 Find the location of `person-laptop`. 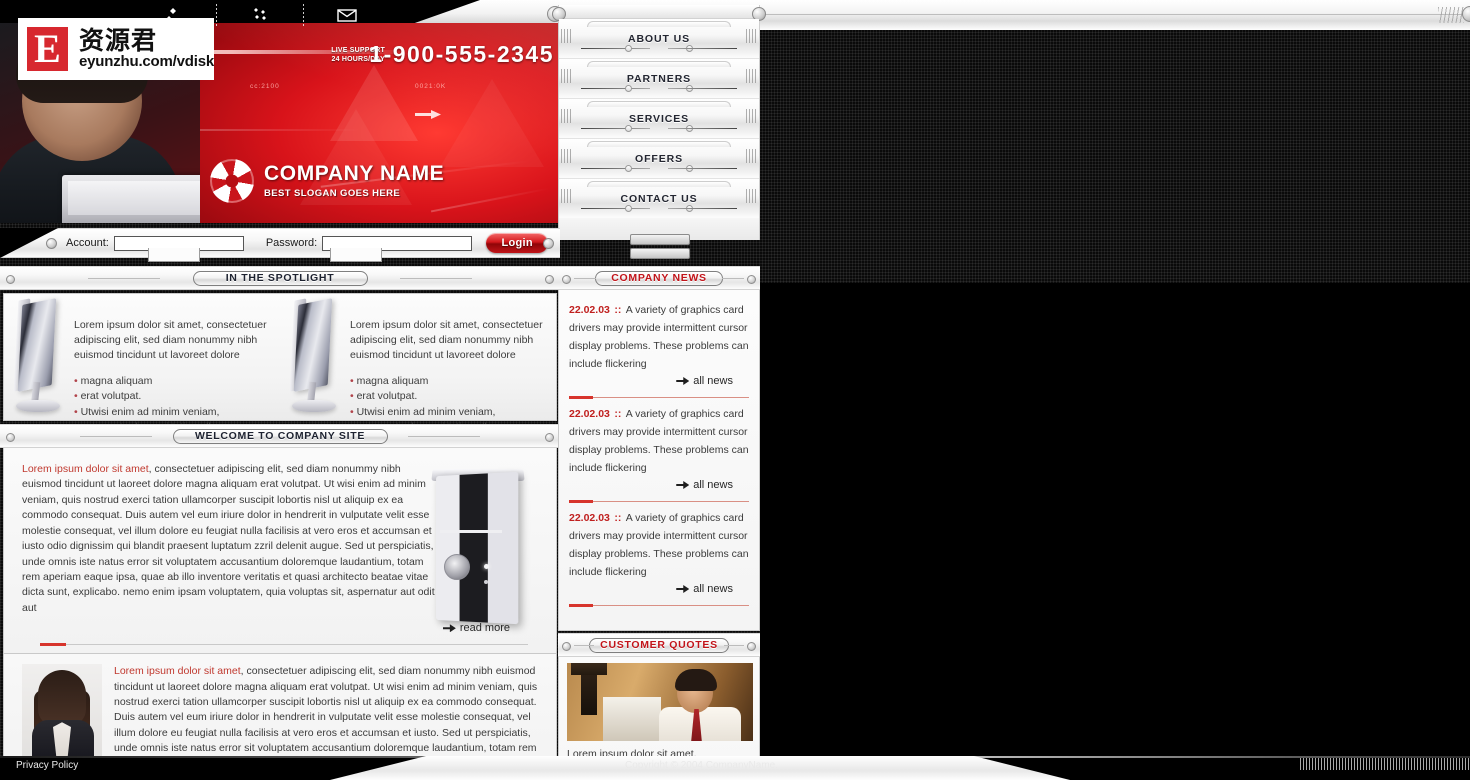

person-laptop is located at coordinates (131, 199).